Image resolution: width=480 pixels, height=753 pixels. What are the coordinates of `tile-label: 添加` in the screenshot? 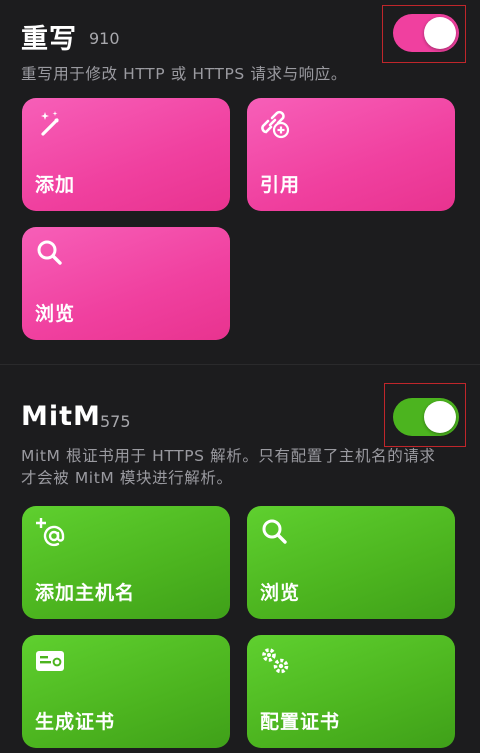 It's located at (55, 185).